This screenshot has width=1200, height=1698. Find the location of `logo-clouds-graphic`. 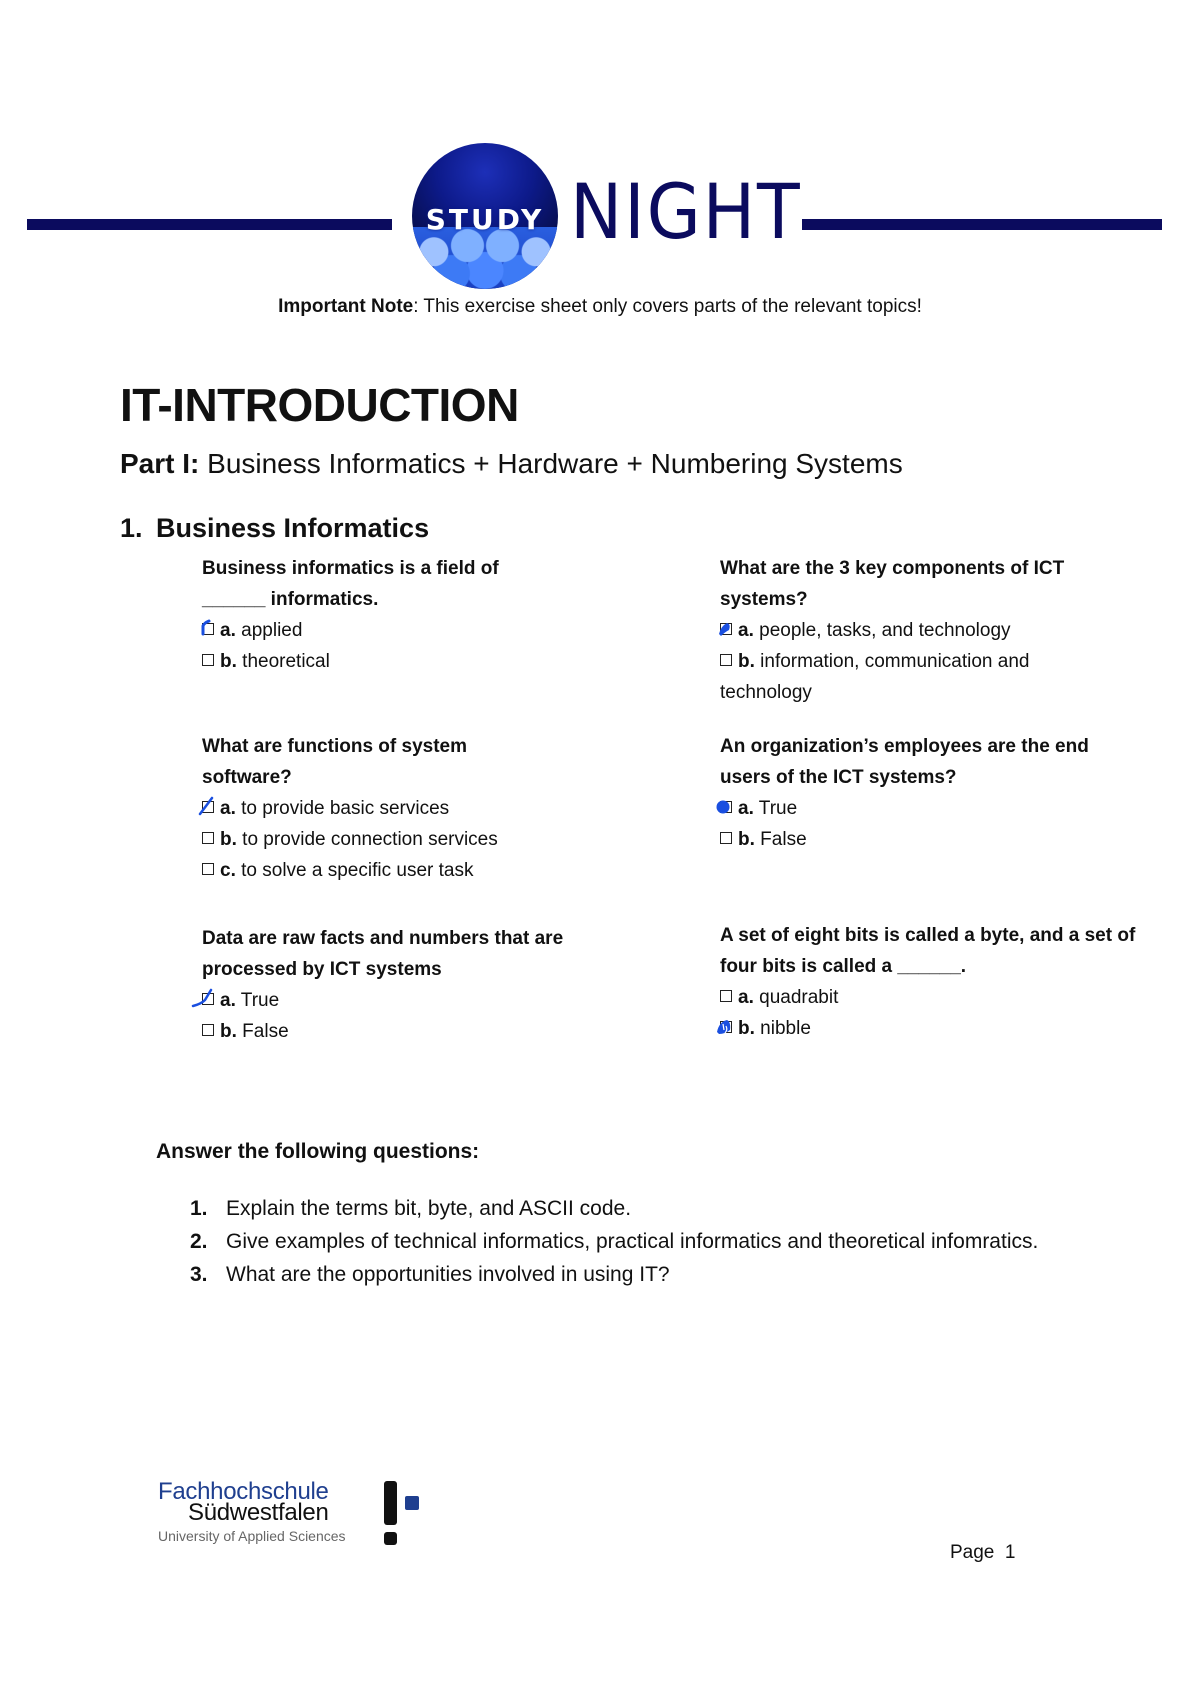

logo-clouds-graphic is located at coordinates (485, 258).